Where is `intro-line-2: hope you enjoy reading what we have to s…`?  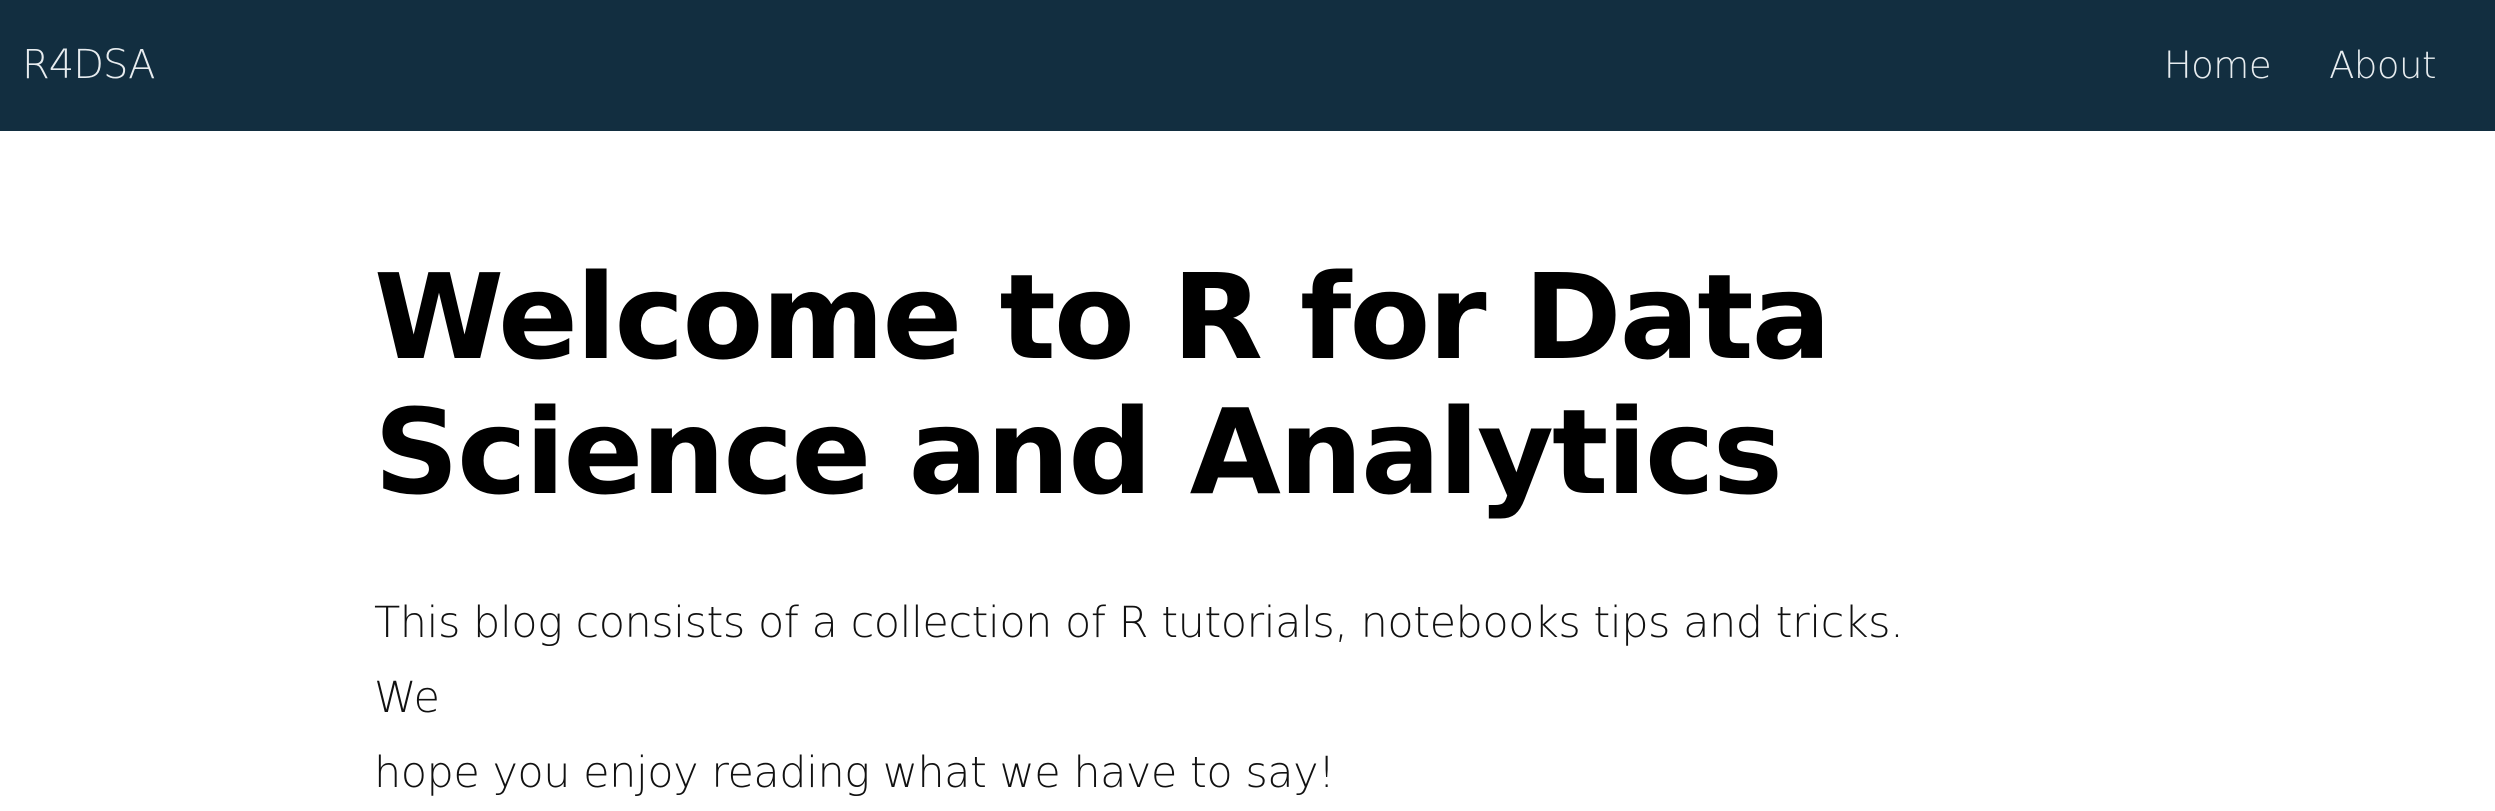
intro-line-2: hope you enjoy reading what we have to s… is located at coordinates (854, 773).